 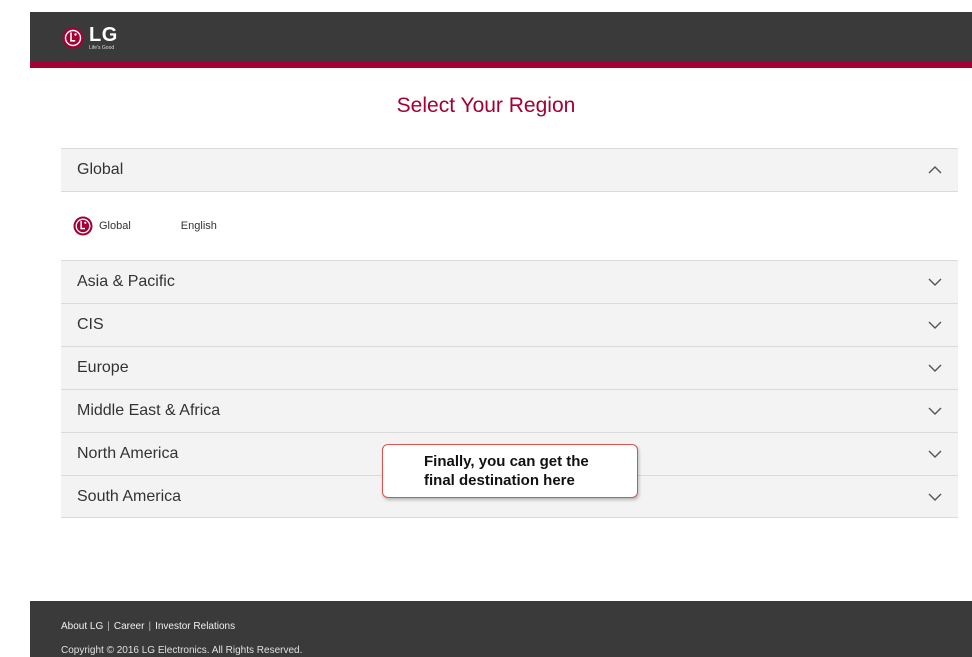 What do you see at coordinates (149, 410) in the screenshot?
I see `region-label: Middle East & Africa` at bounding box center [149, 410].